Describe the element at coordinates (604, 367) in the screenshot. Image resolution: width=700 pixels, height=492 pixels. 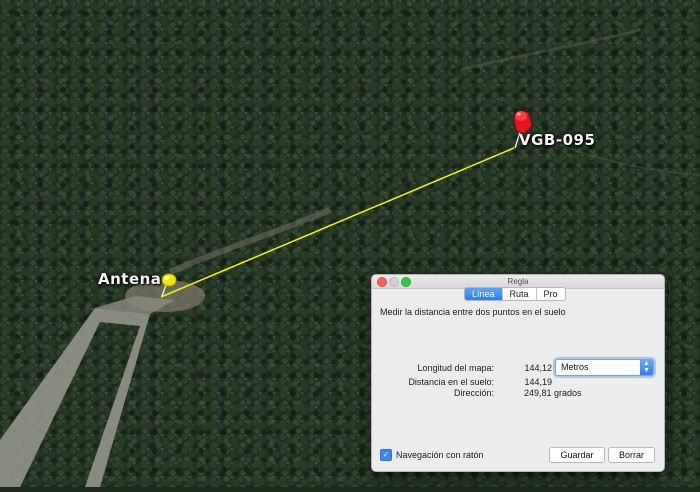
I see `unit-dropdown: Metros ▲ ▼` at that location.